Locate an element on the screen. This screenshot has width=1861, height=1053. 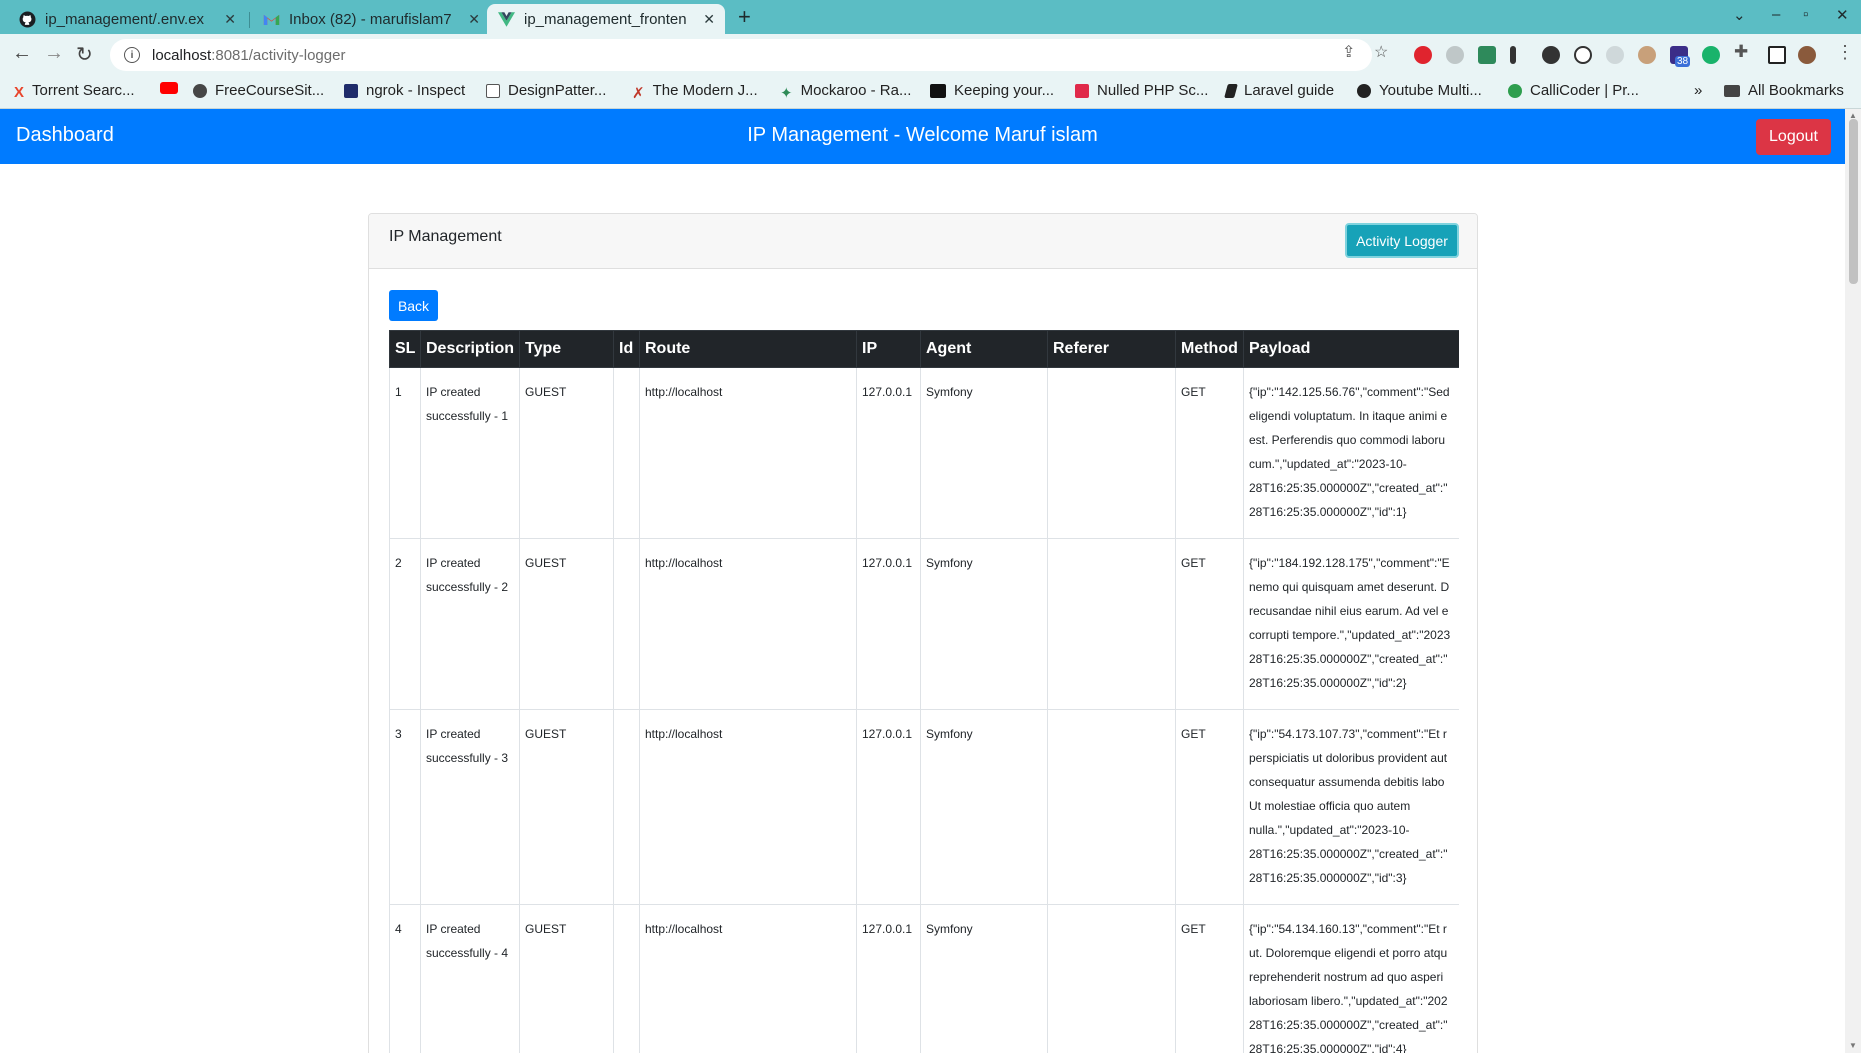
maximize-icon: ▫ is located at coordinates (1805, 14).